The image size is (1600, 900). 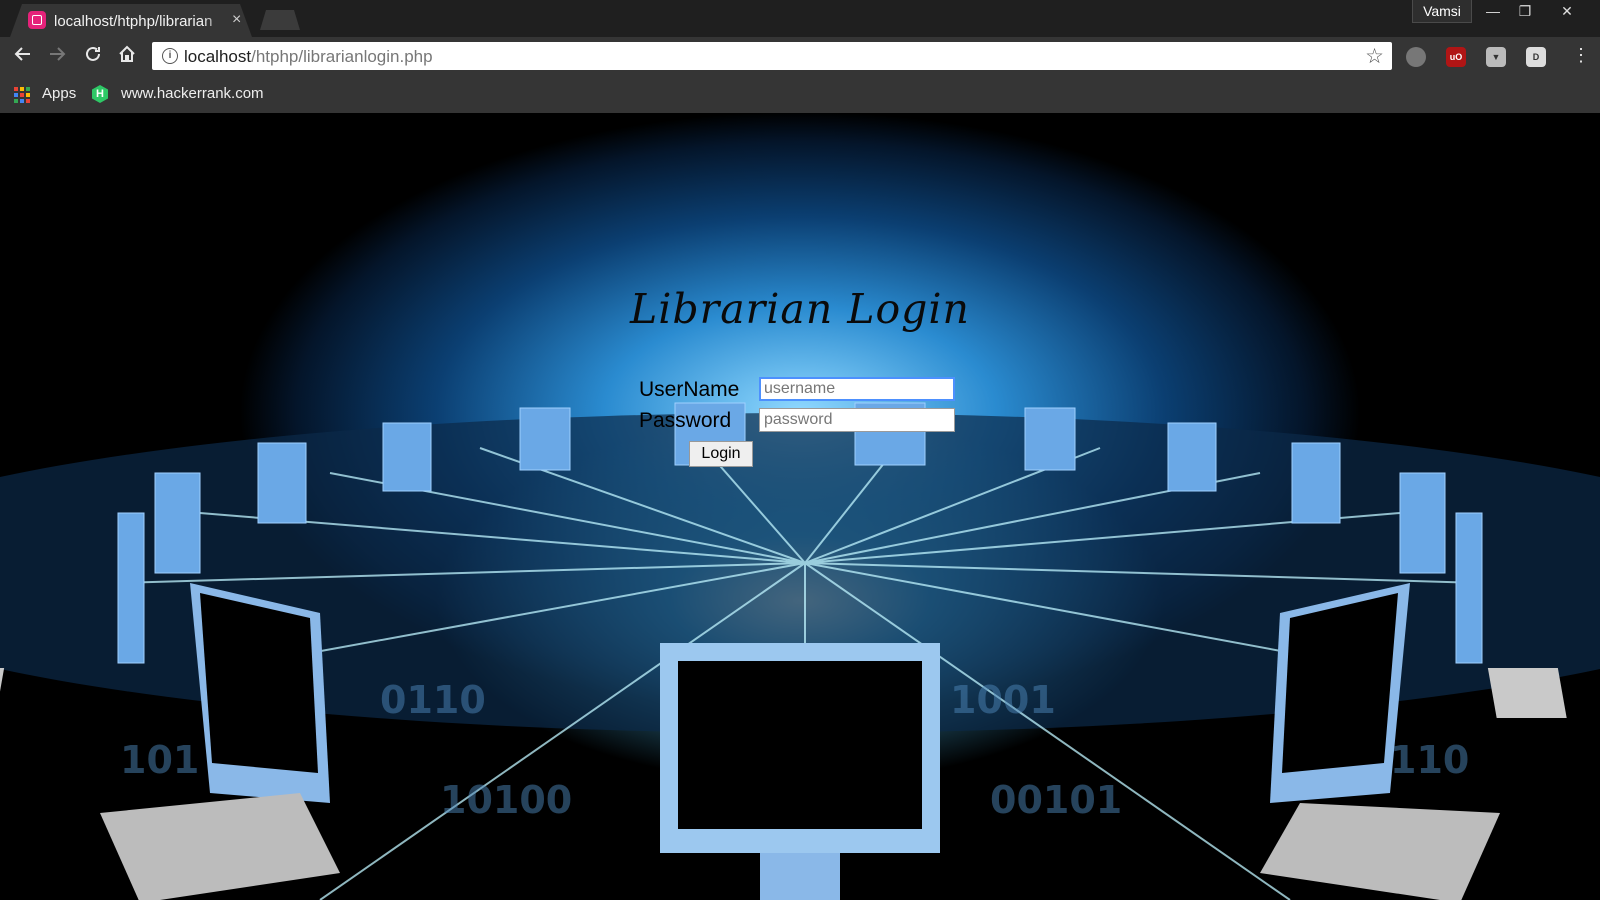 I want to click on forward-arrow-icon, so click(x=58, y=54).